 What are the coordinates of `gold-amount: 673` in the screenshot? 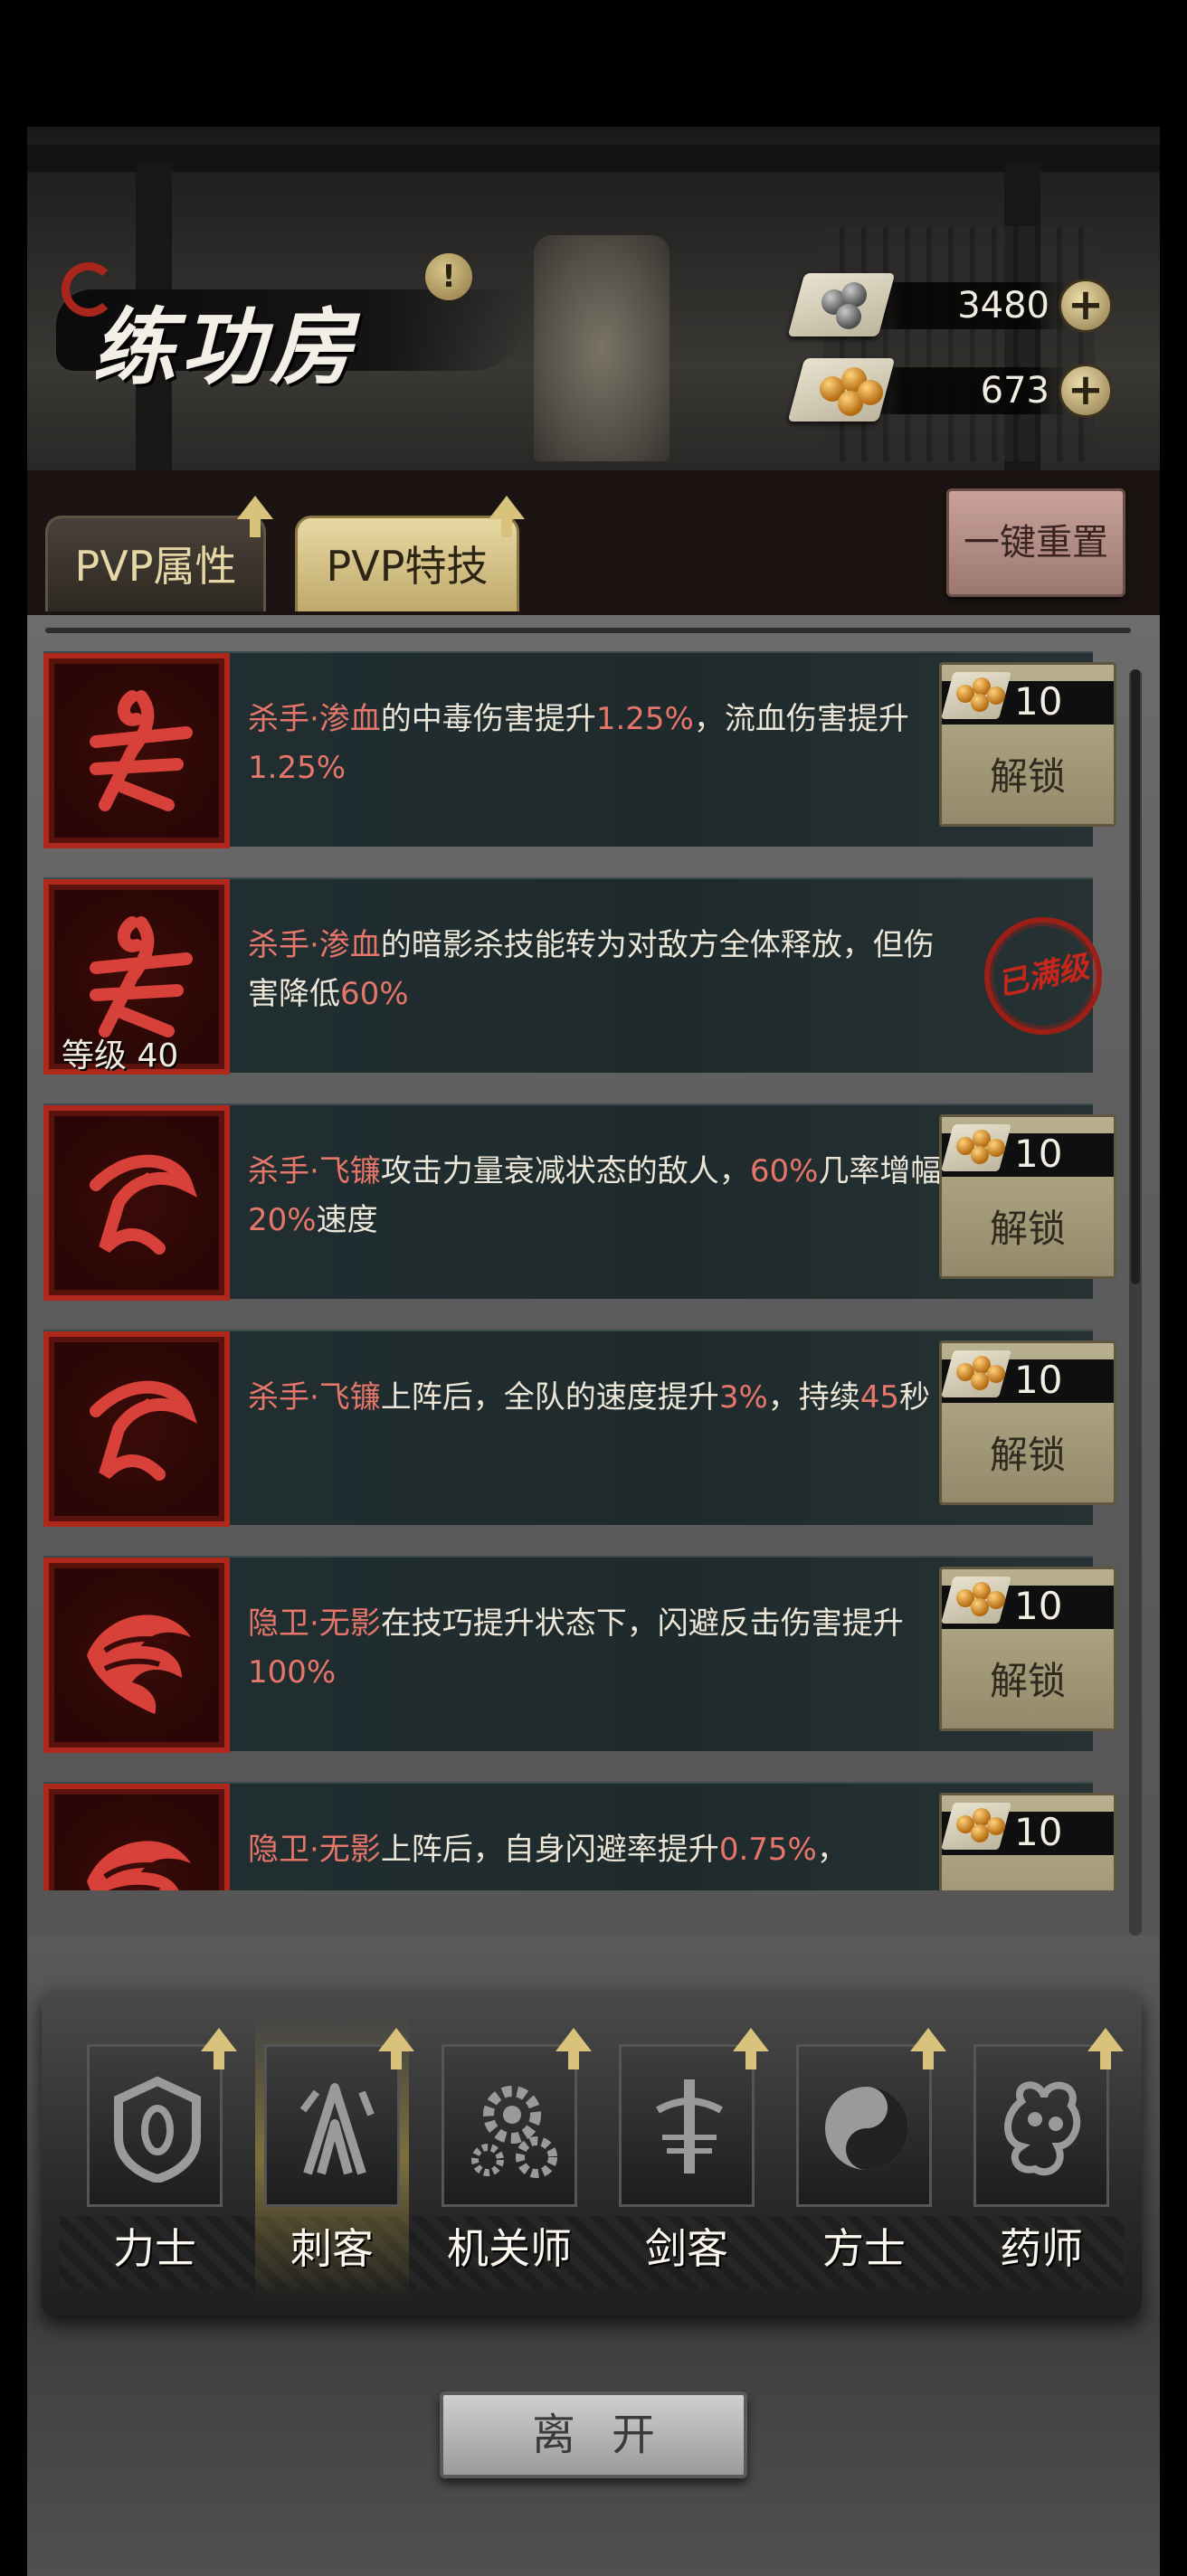 It's located at (1014, 391).